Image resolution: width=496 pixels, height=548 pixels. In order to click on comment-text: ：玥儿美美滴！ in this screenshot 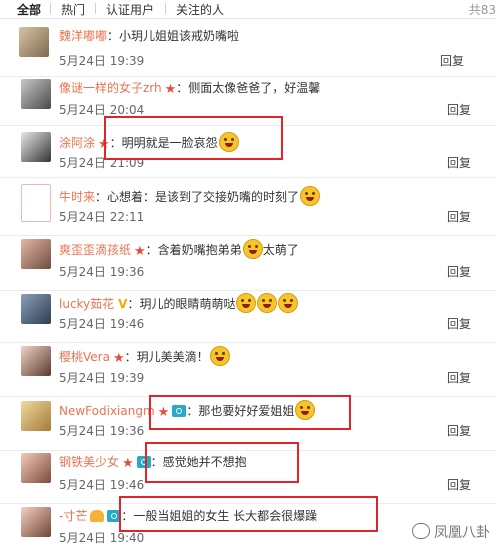, I will do `click(166, 357)`.